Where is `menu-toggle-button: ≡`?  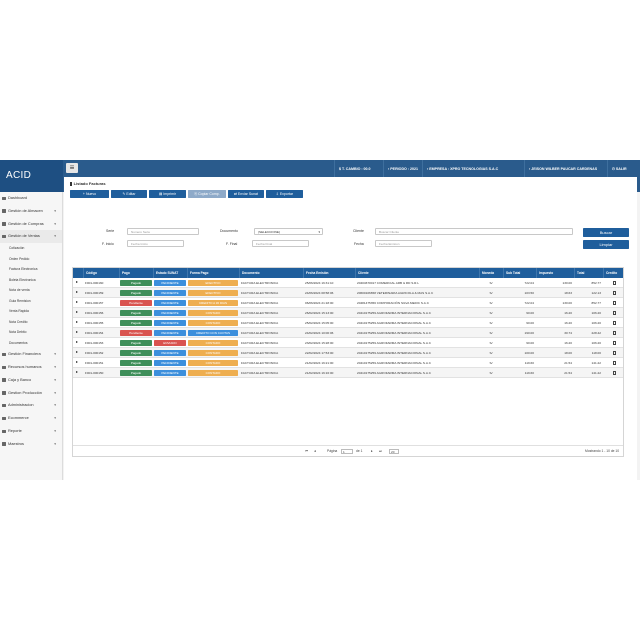
menu-toggle-button: ≡ is located at coordinates (72, 168).